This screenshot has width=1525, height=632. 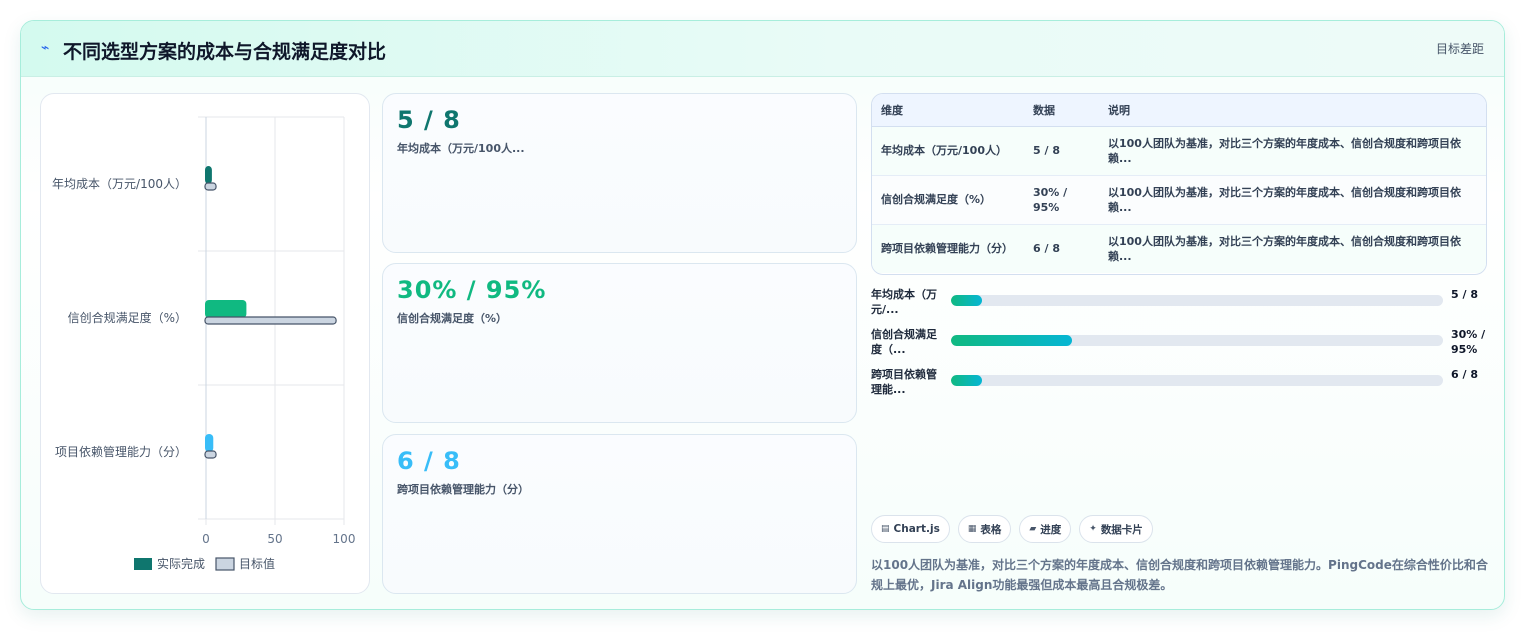 What do you see at coordinates (1468, 342) in the screenshot?
I see `progress-value: 30% / 95%` at bounding box center [1468, 342].